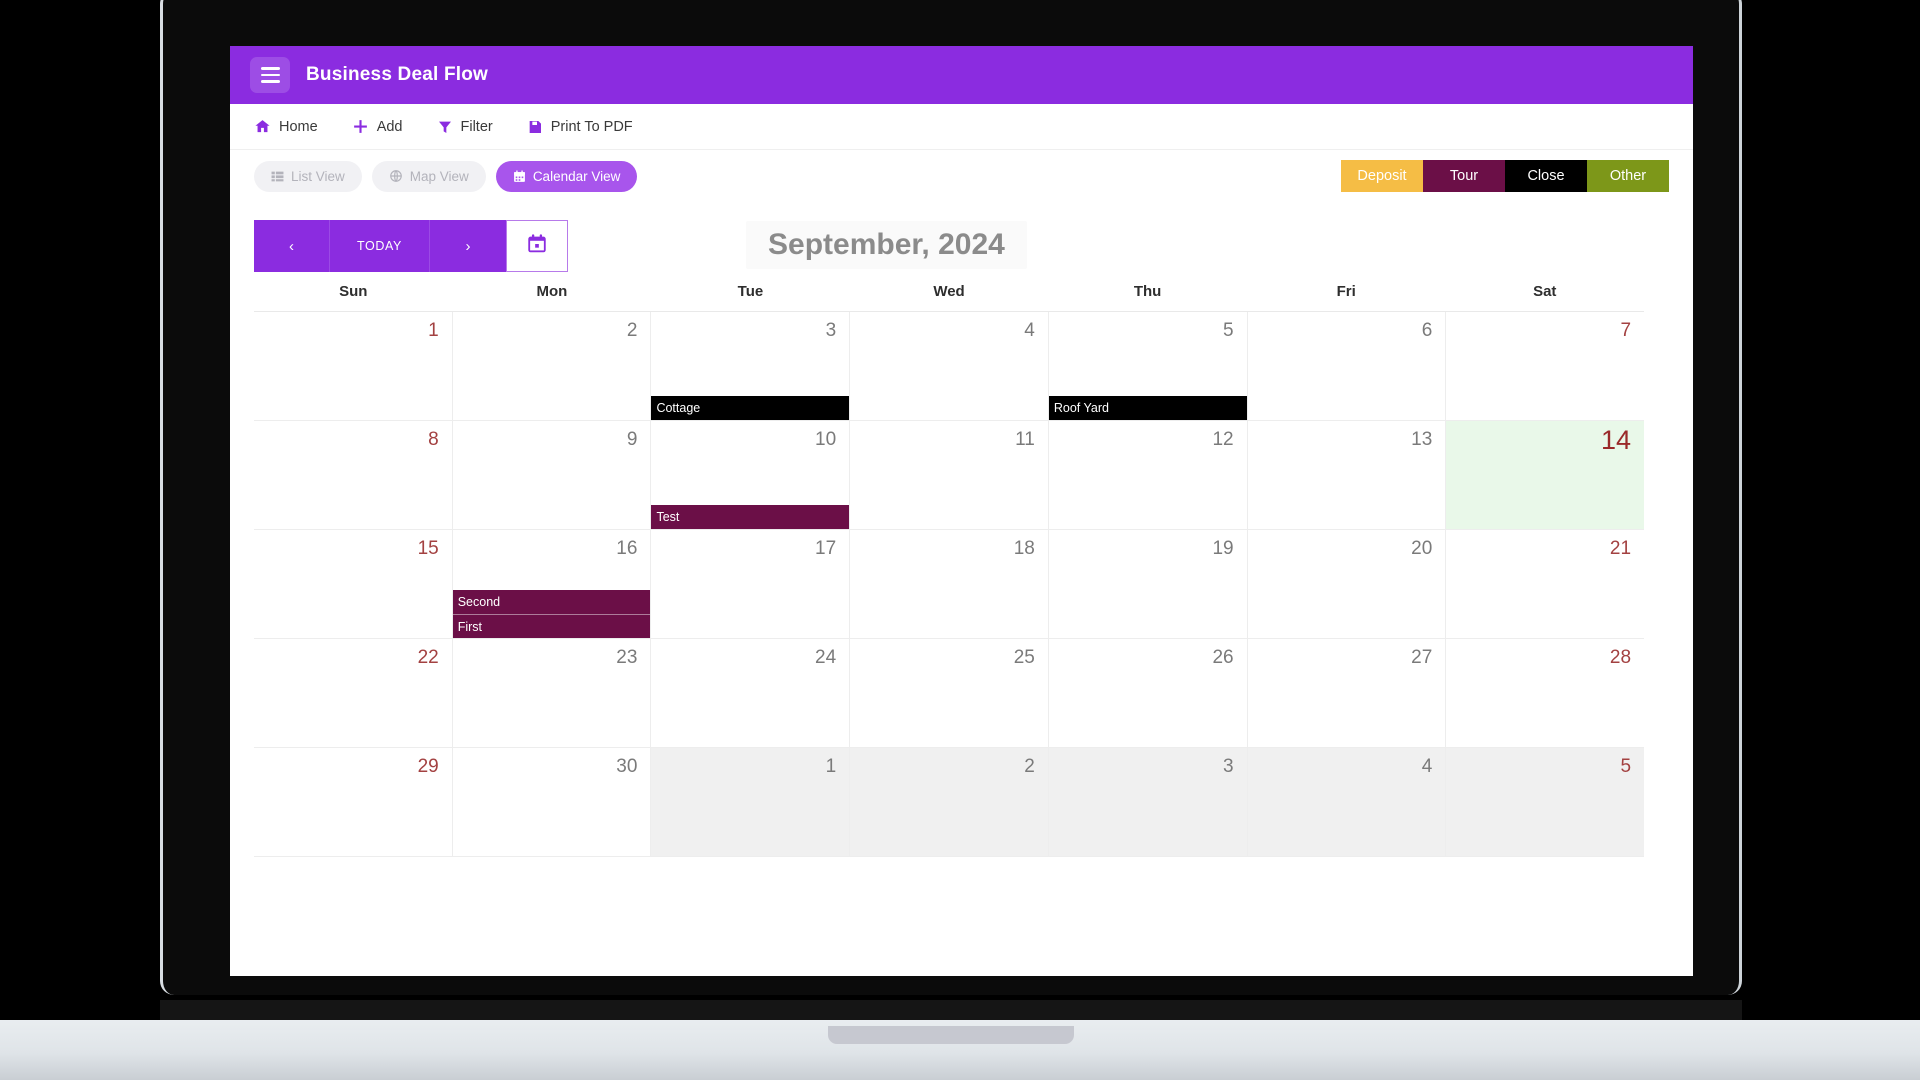  I want to click on datepicker-button, so click(537, 246).